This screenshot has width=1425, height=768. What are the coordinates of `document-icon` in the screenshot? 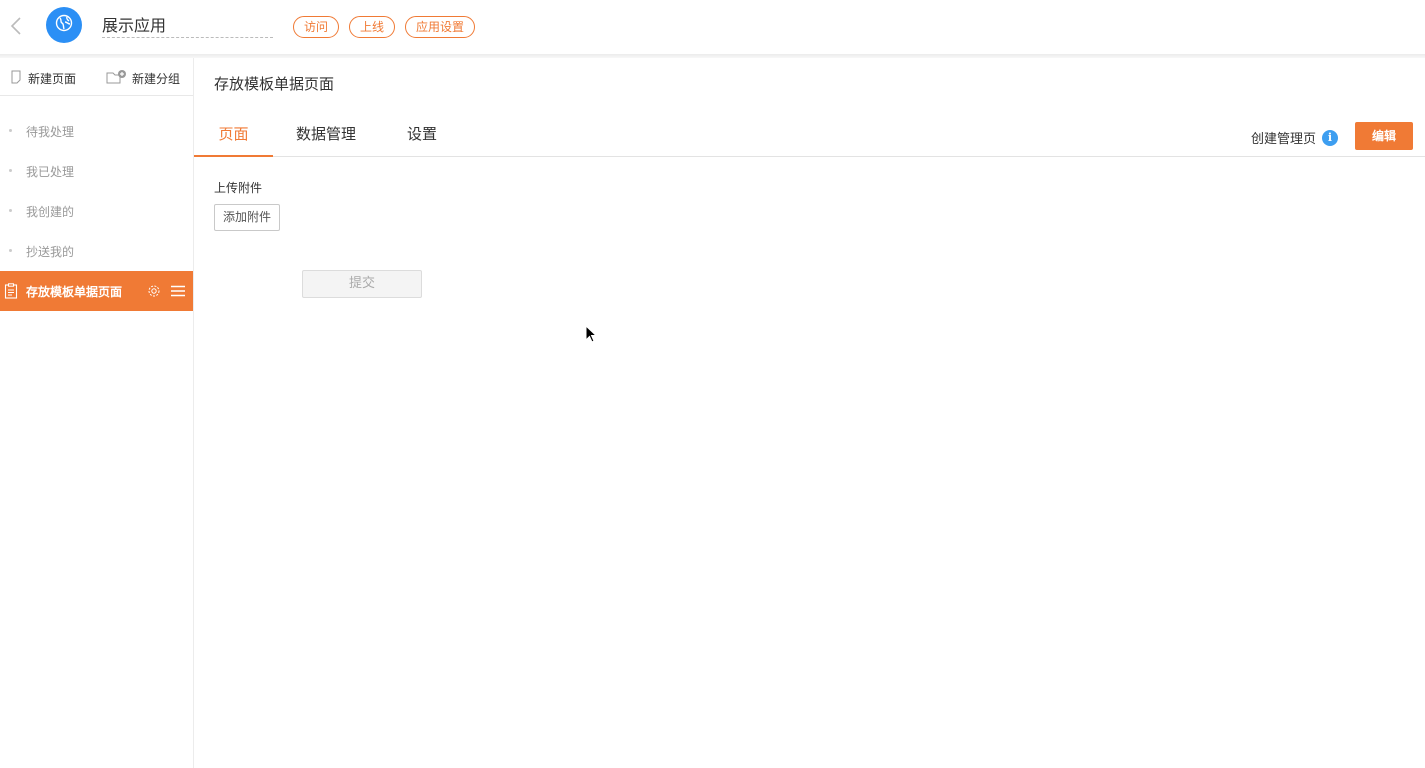 It's located at (11, 292).